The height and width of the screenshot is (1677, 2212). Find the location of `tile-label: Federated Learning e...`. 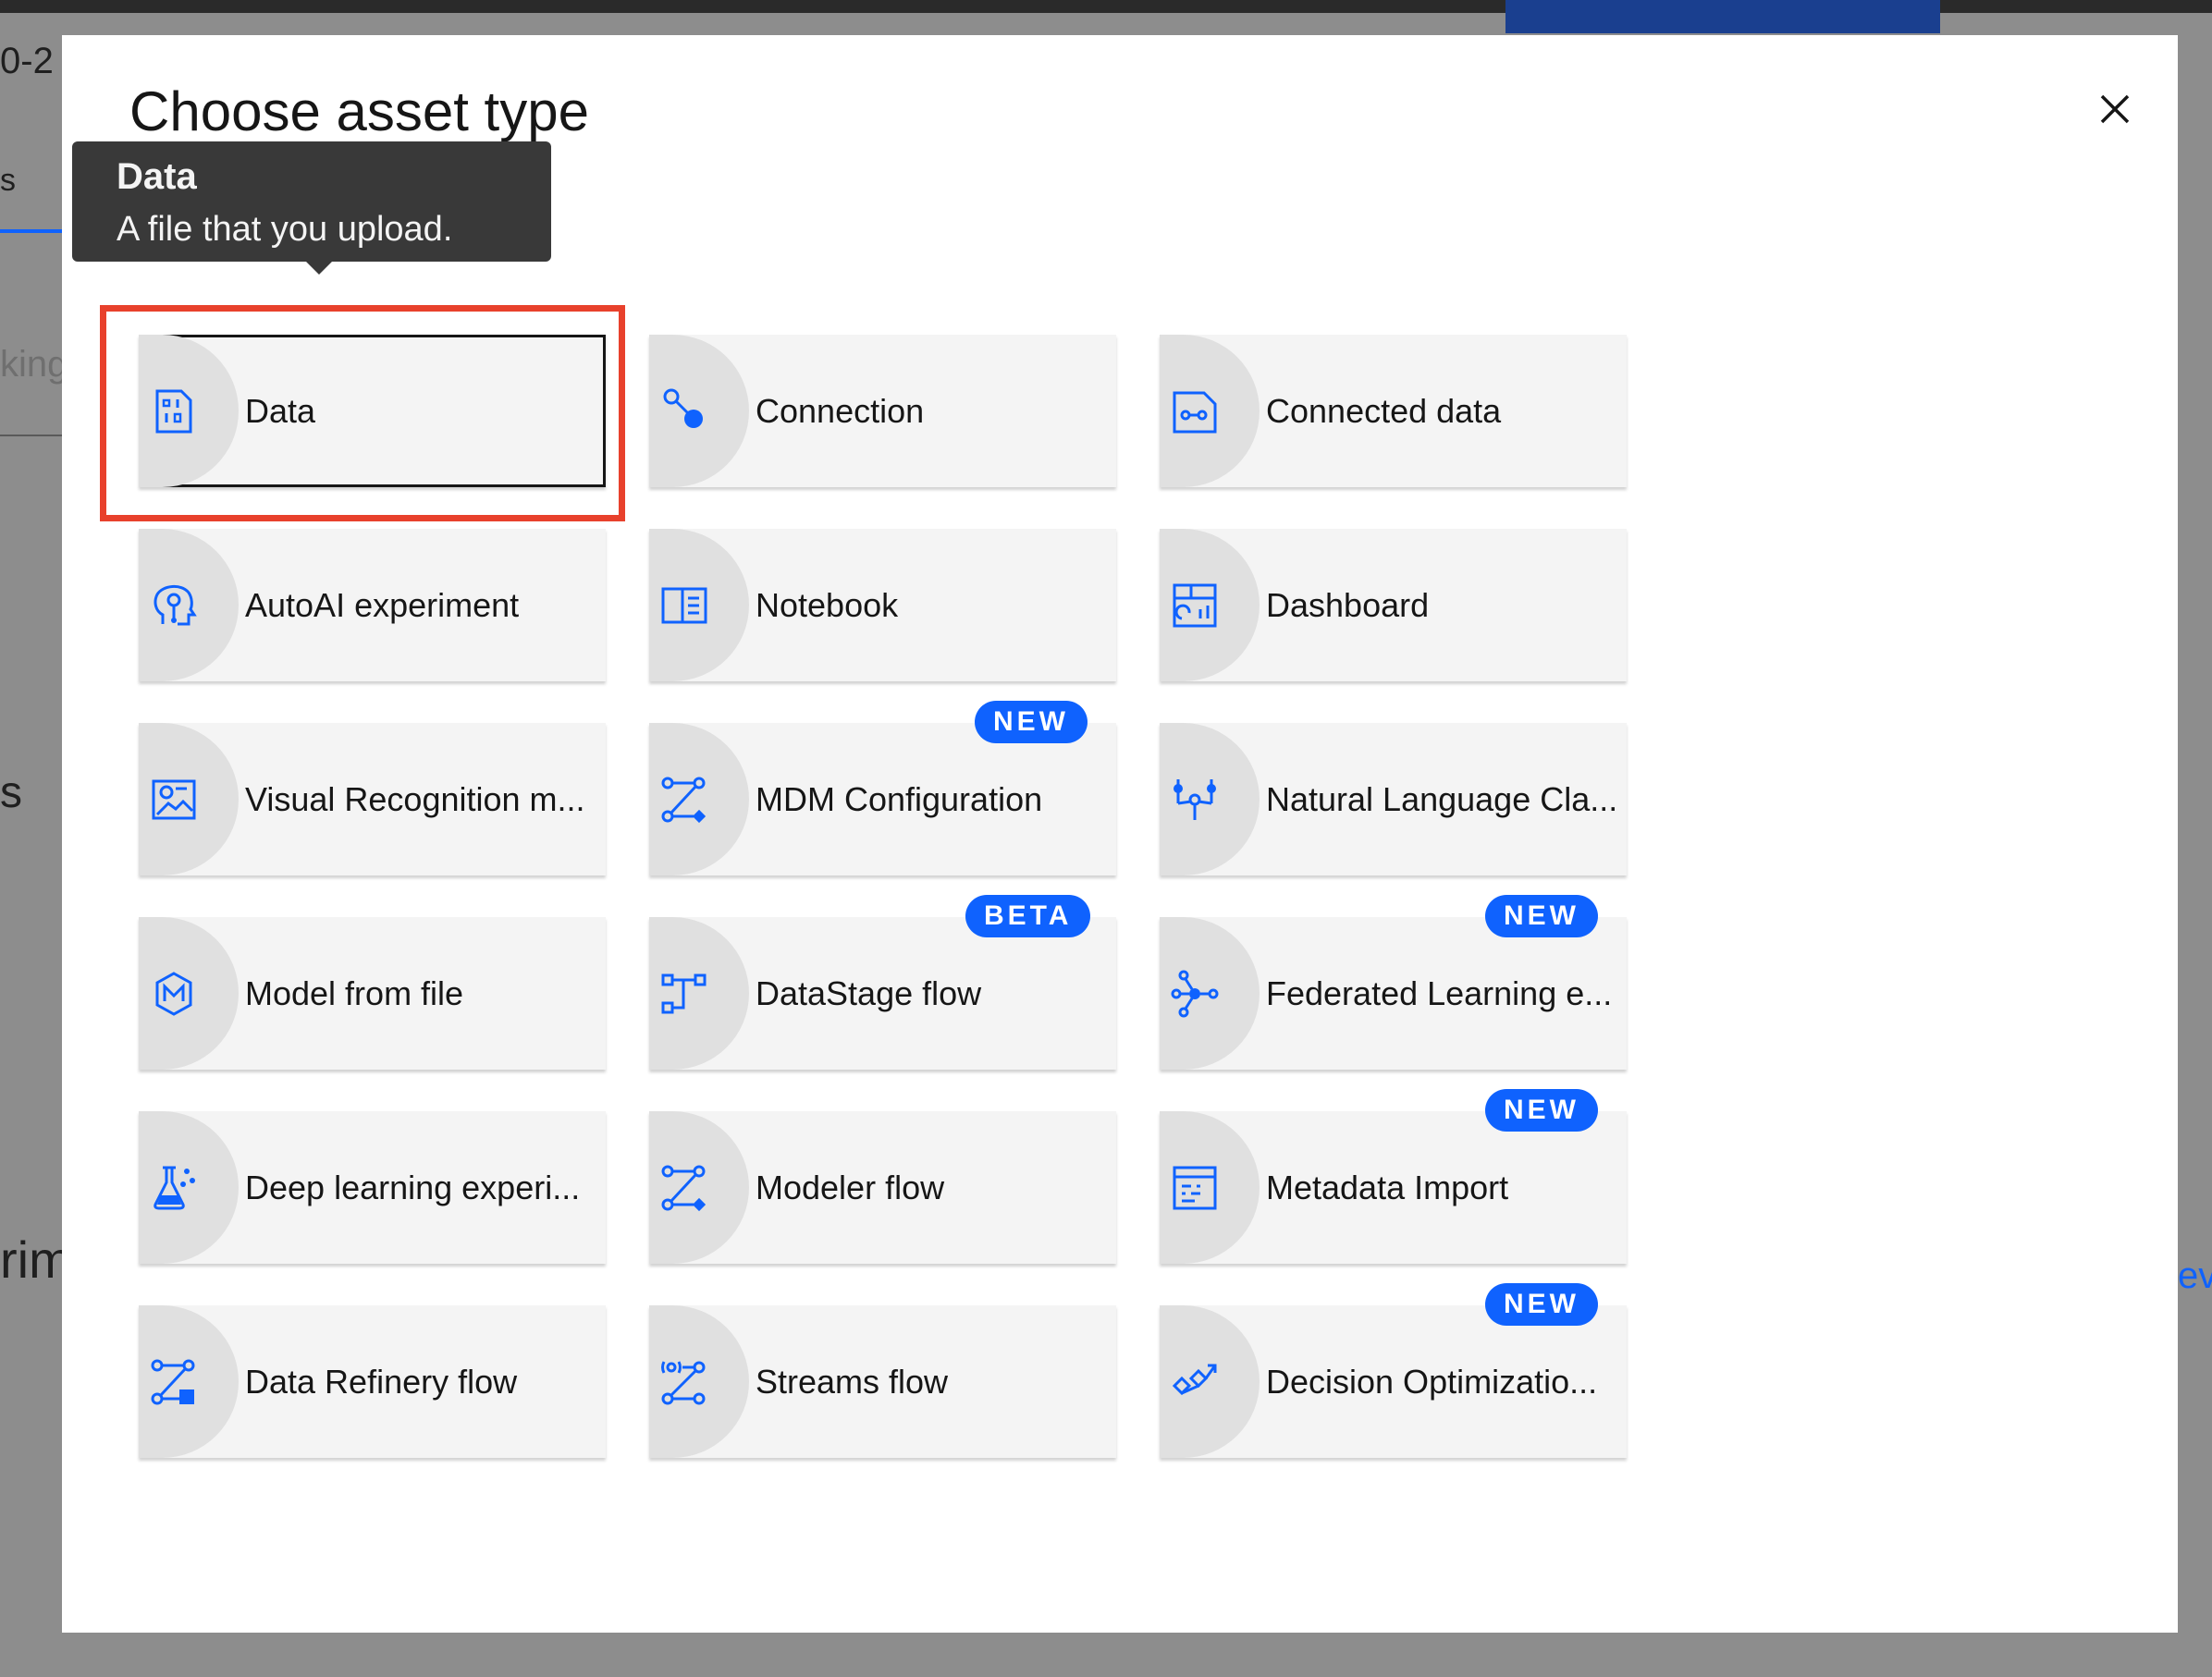

tile-label: Federated Learning e... is located at coordinates (1440, 993).